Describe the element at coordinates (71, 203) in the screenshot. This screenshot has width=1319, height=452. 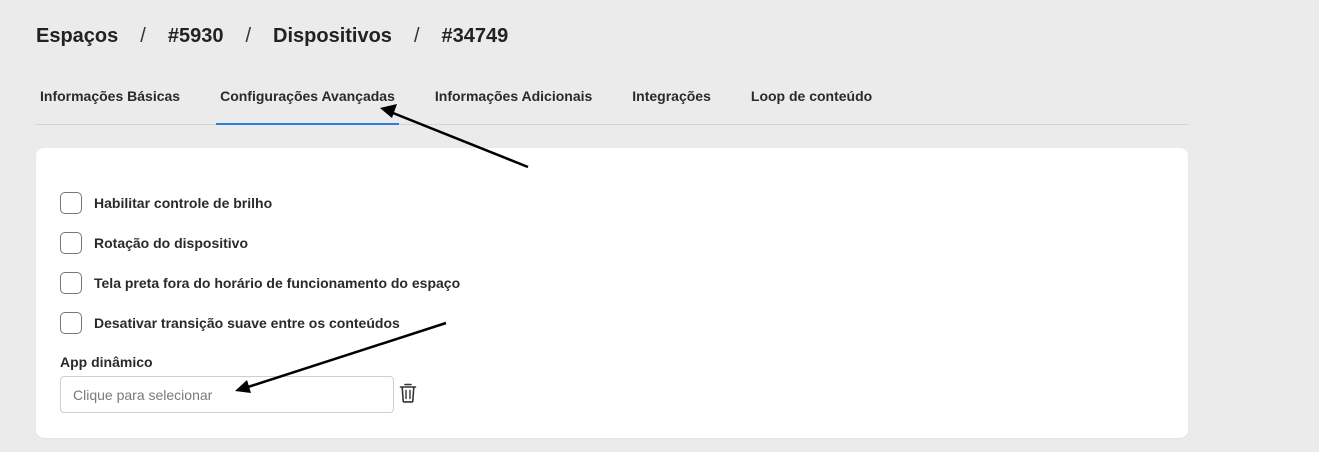
I see `brightness-control-checkbox` at that location.